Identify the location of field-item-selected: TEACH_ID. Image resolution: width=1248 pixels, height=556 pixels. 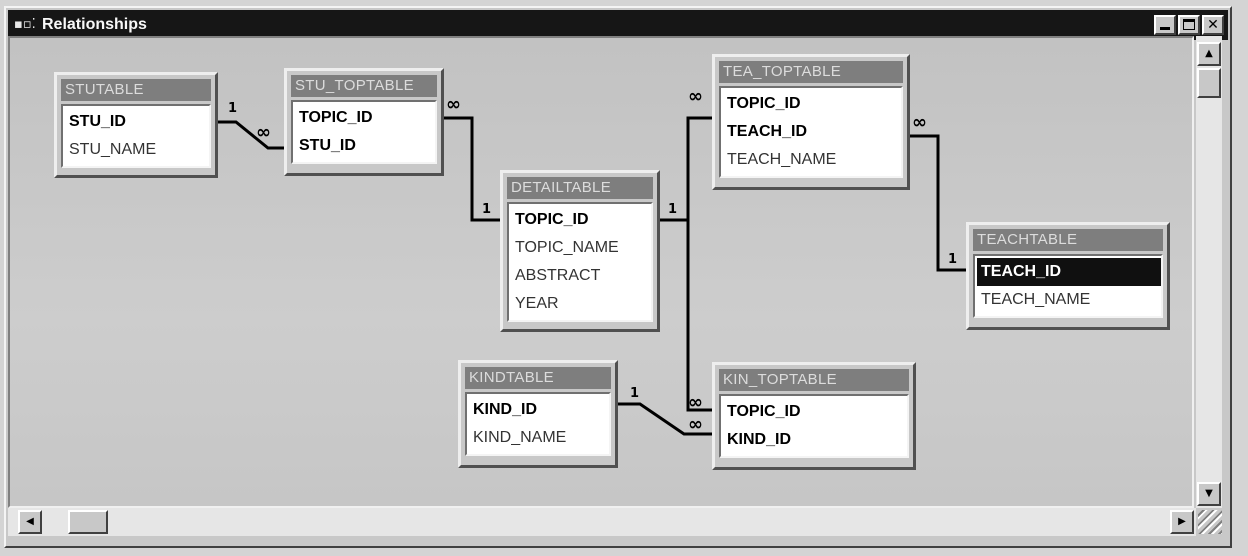
(1069, 272).